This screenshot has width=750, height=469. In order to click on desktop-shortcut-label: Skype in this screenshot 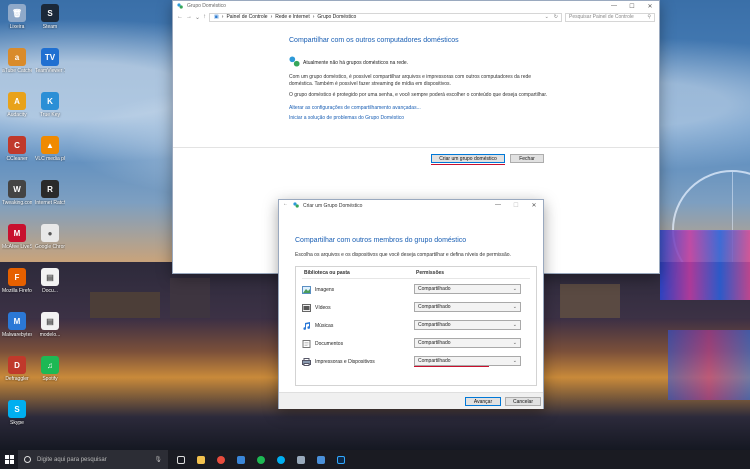, I will do `click(17, 423)`.